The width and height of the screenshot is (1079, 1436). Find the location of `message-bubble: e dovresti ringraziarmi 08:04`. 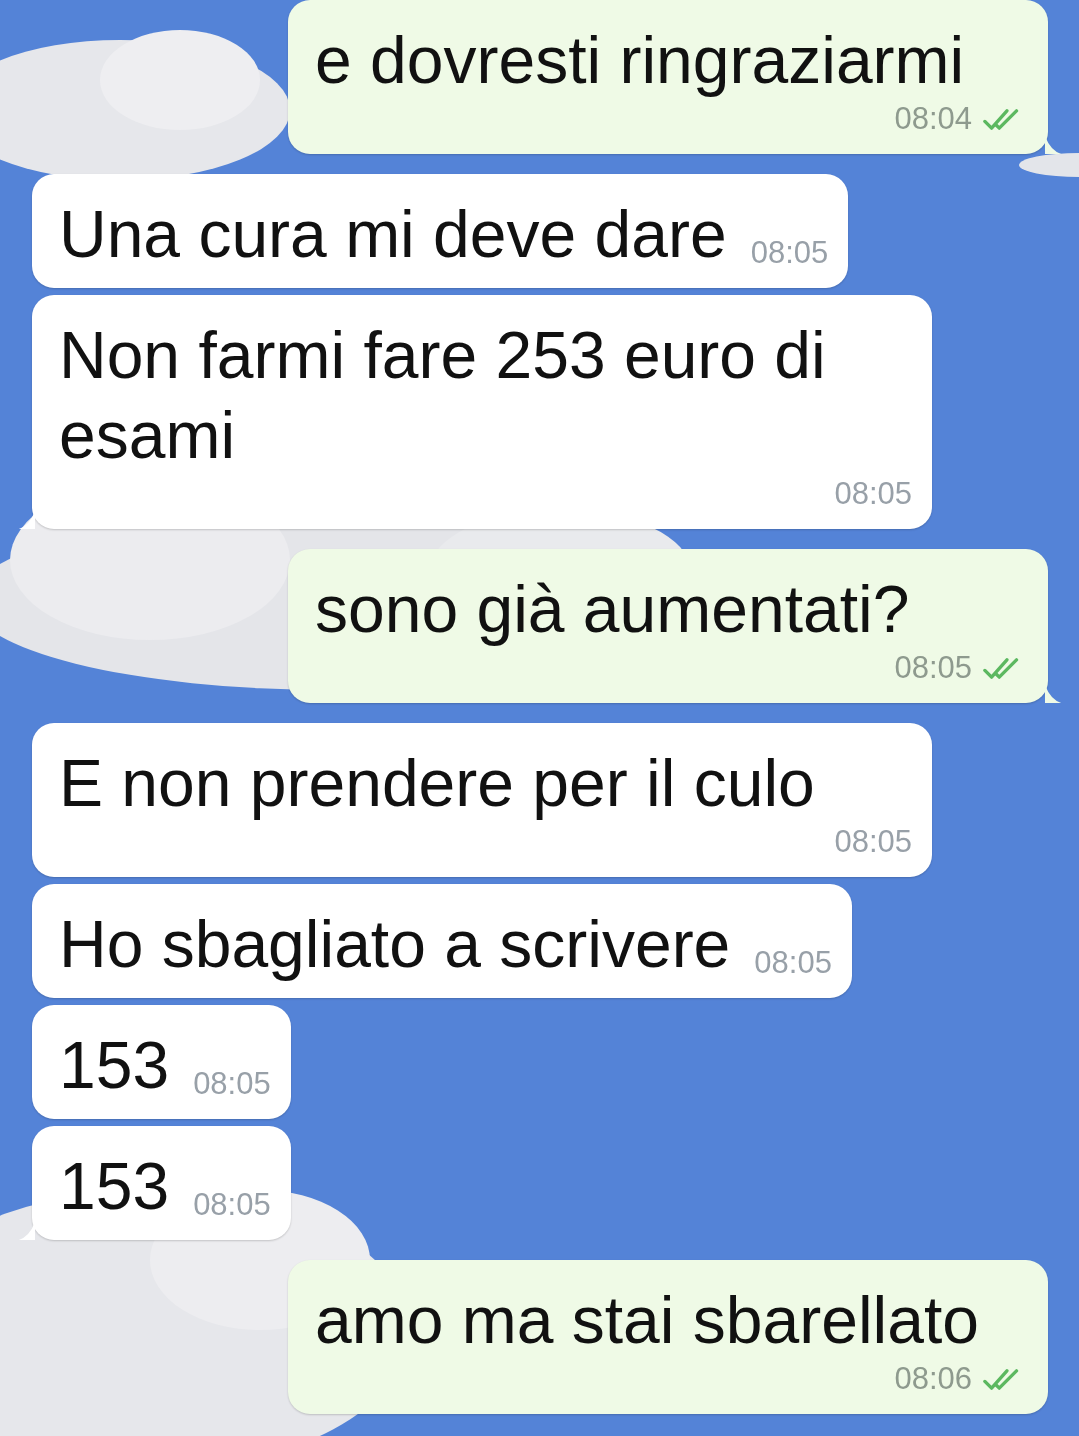

message-bubble: e dovresti ringraziarmi 08:04 is located at coordinates (668, 77).